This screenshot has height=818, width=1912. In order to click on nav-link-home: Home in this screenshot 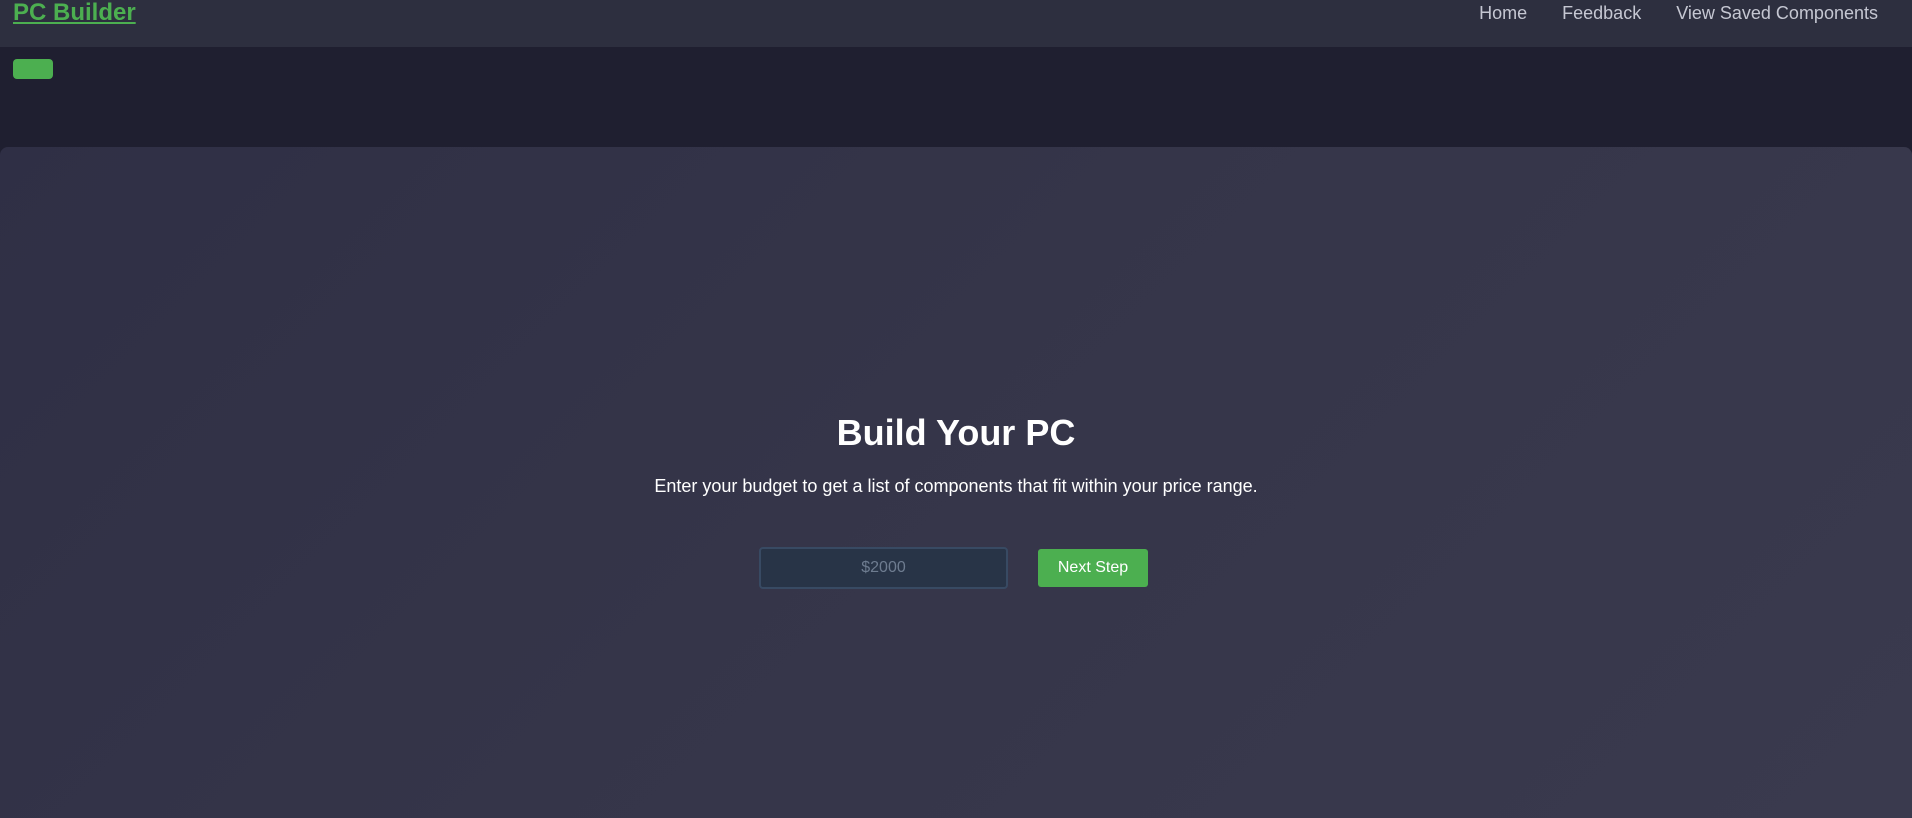, I will do `click(1503, 13)`.